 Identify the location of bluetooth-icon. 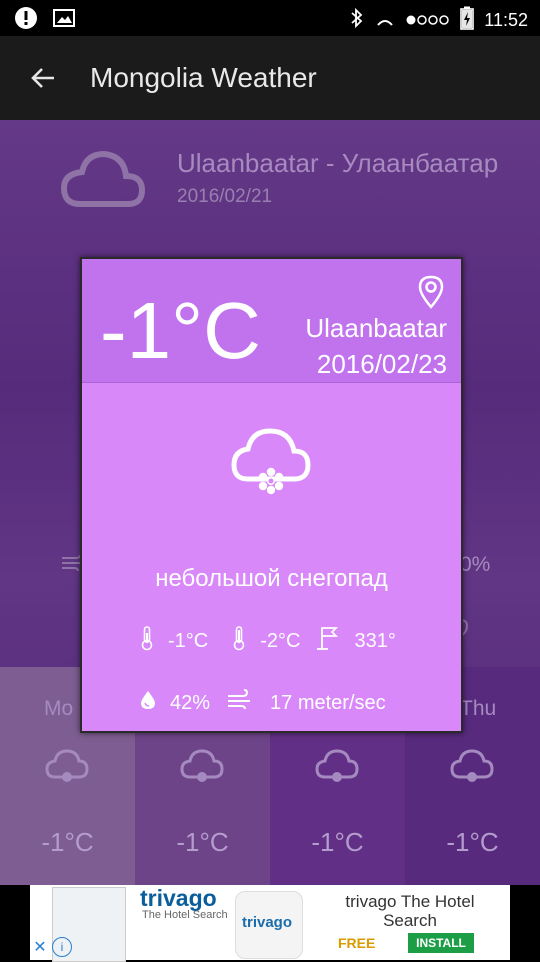
(357, 20).